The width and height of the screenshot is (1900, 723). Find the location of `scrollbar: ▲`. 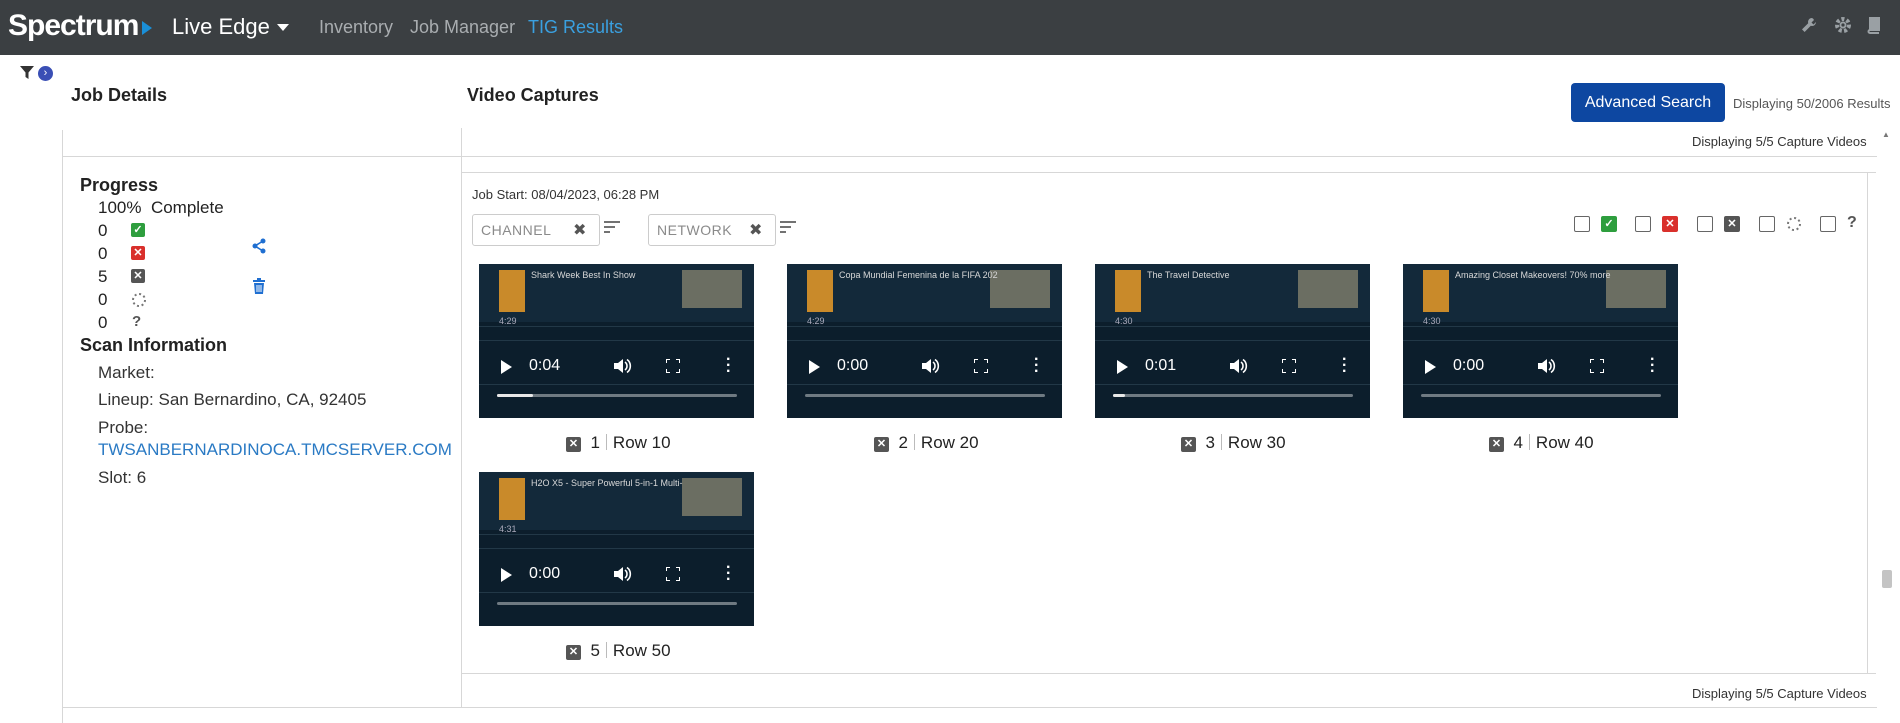

scrollbar: ▲ is located at coordinates (1886, 402).